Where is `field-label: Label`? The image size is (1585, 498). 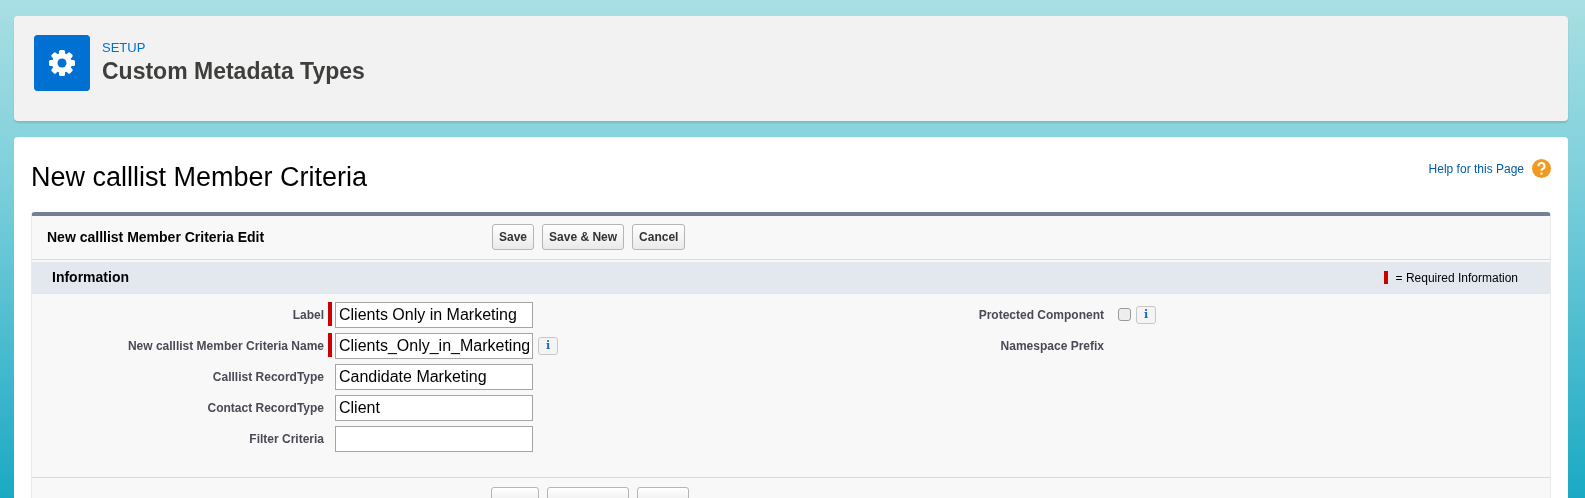
field-label: Label is located at coordinates (307, 315).